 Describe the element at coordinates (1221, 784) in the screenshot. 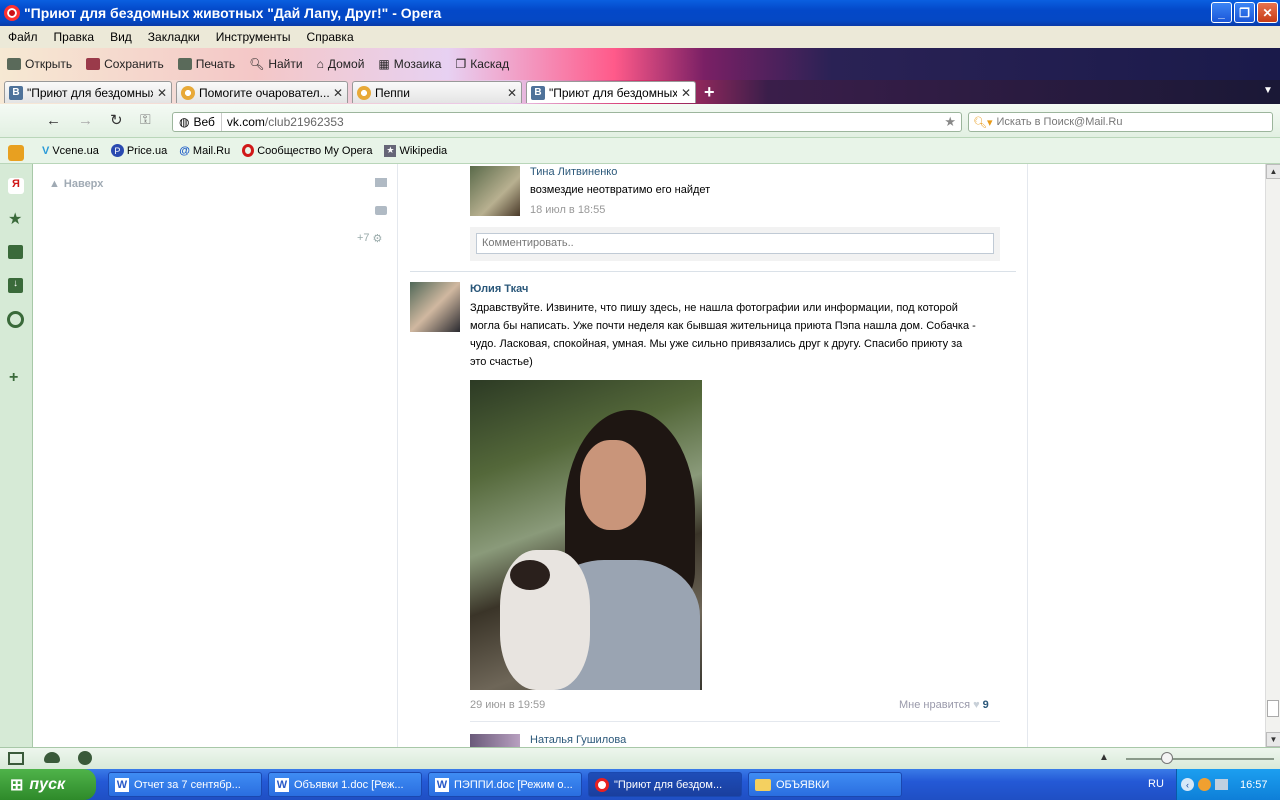

I see `network-icon` at that location.